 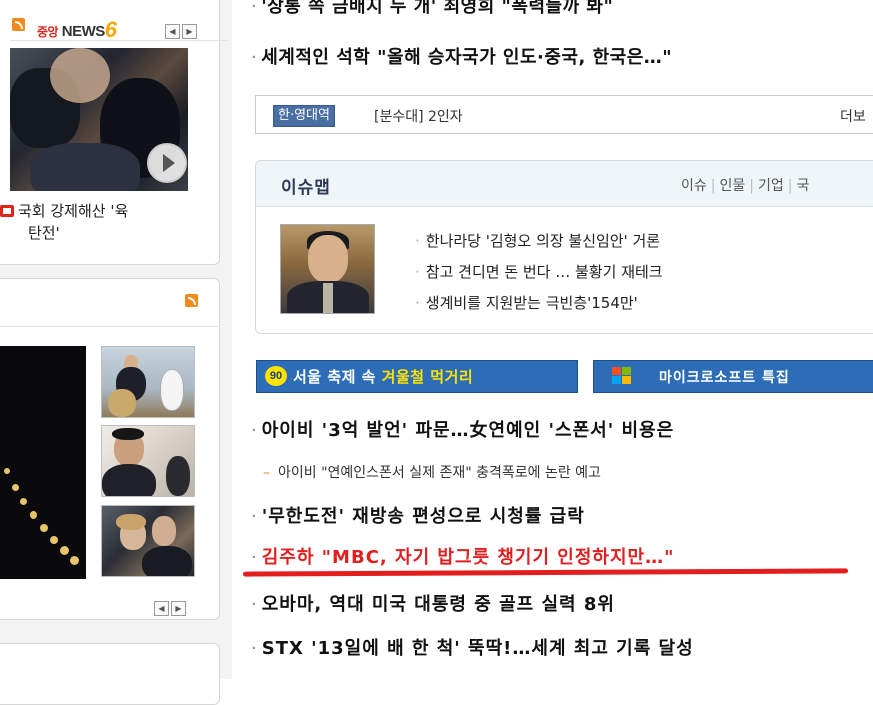 I want to click on news-item-2: · '무한도전' 재방송 편성으로 시청률 급락, so click(x=418, y=515).